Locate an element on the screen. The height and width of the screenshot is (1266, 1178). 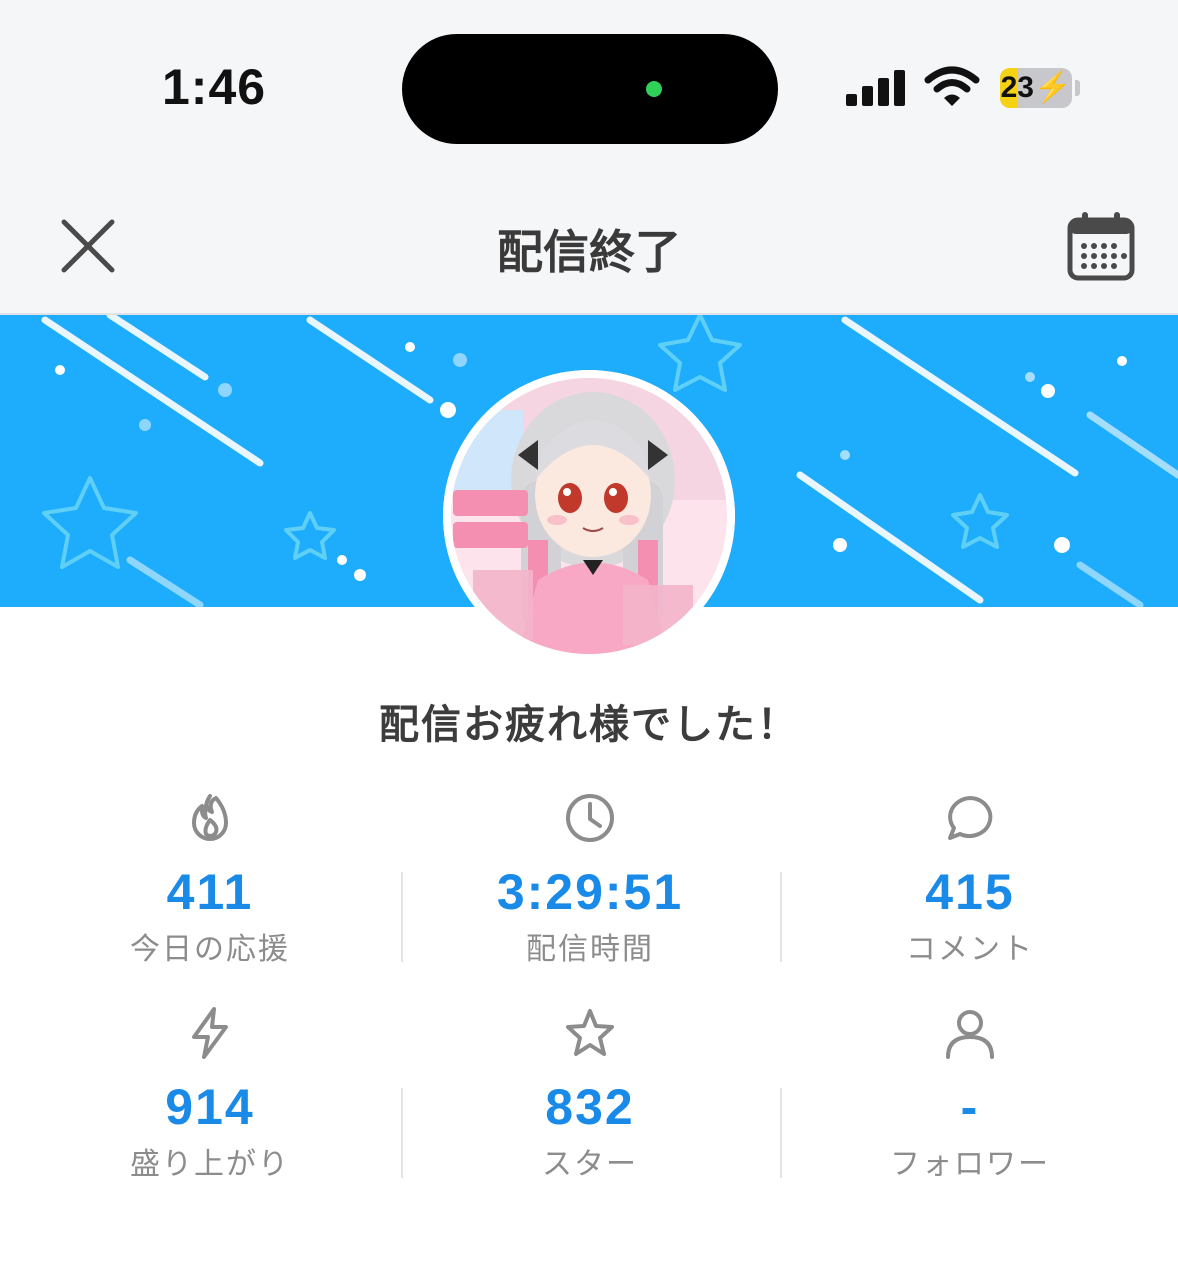
stat-value: 832 is located at coordinates (590, 1107).